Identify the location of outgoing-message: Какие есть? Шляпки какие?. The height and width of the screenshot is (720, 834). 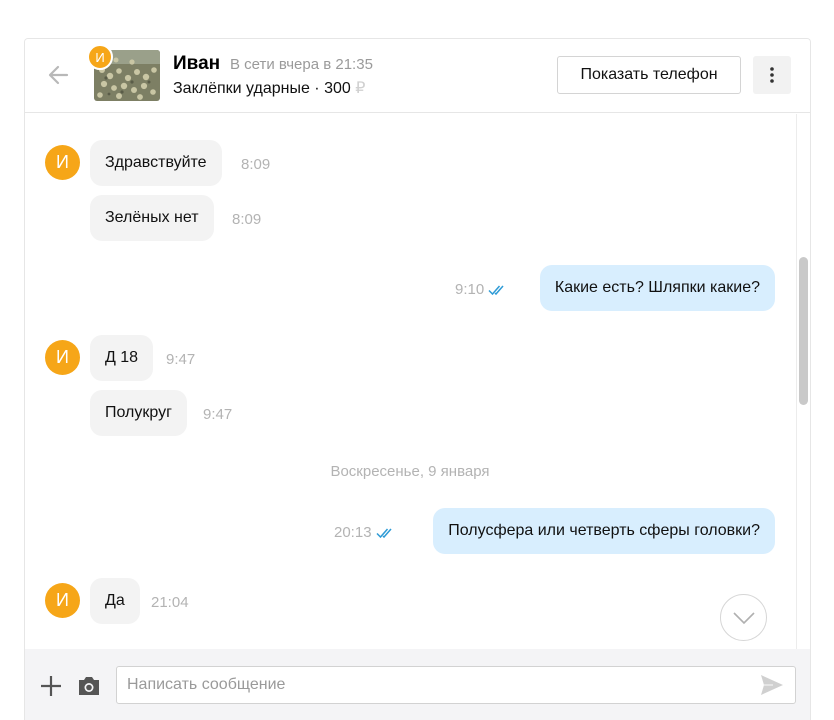
(657, 288).